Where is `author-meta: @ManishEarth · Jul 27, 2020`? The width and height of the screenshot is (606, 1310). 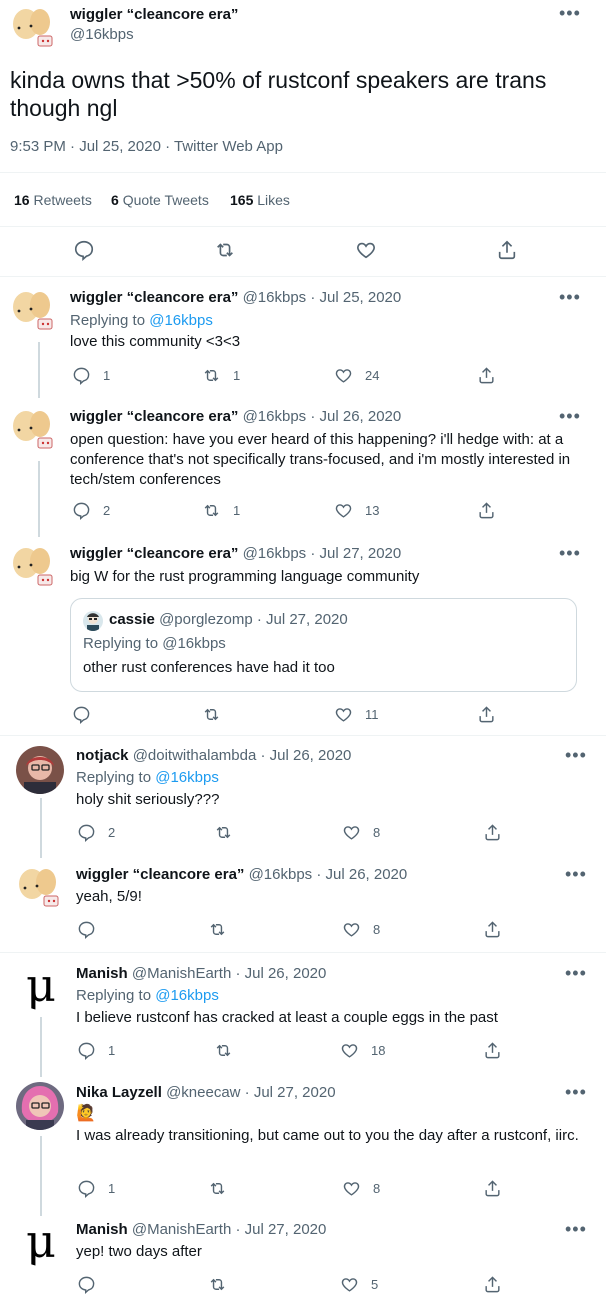
author-meta: @ManishEarth · Jul 27, 2020 is located at coordinates (229, 1229).